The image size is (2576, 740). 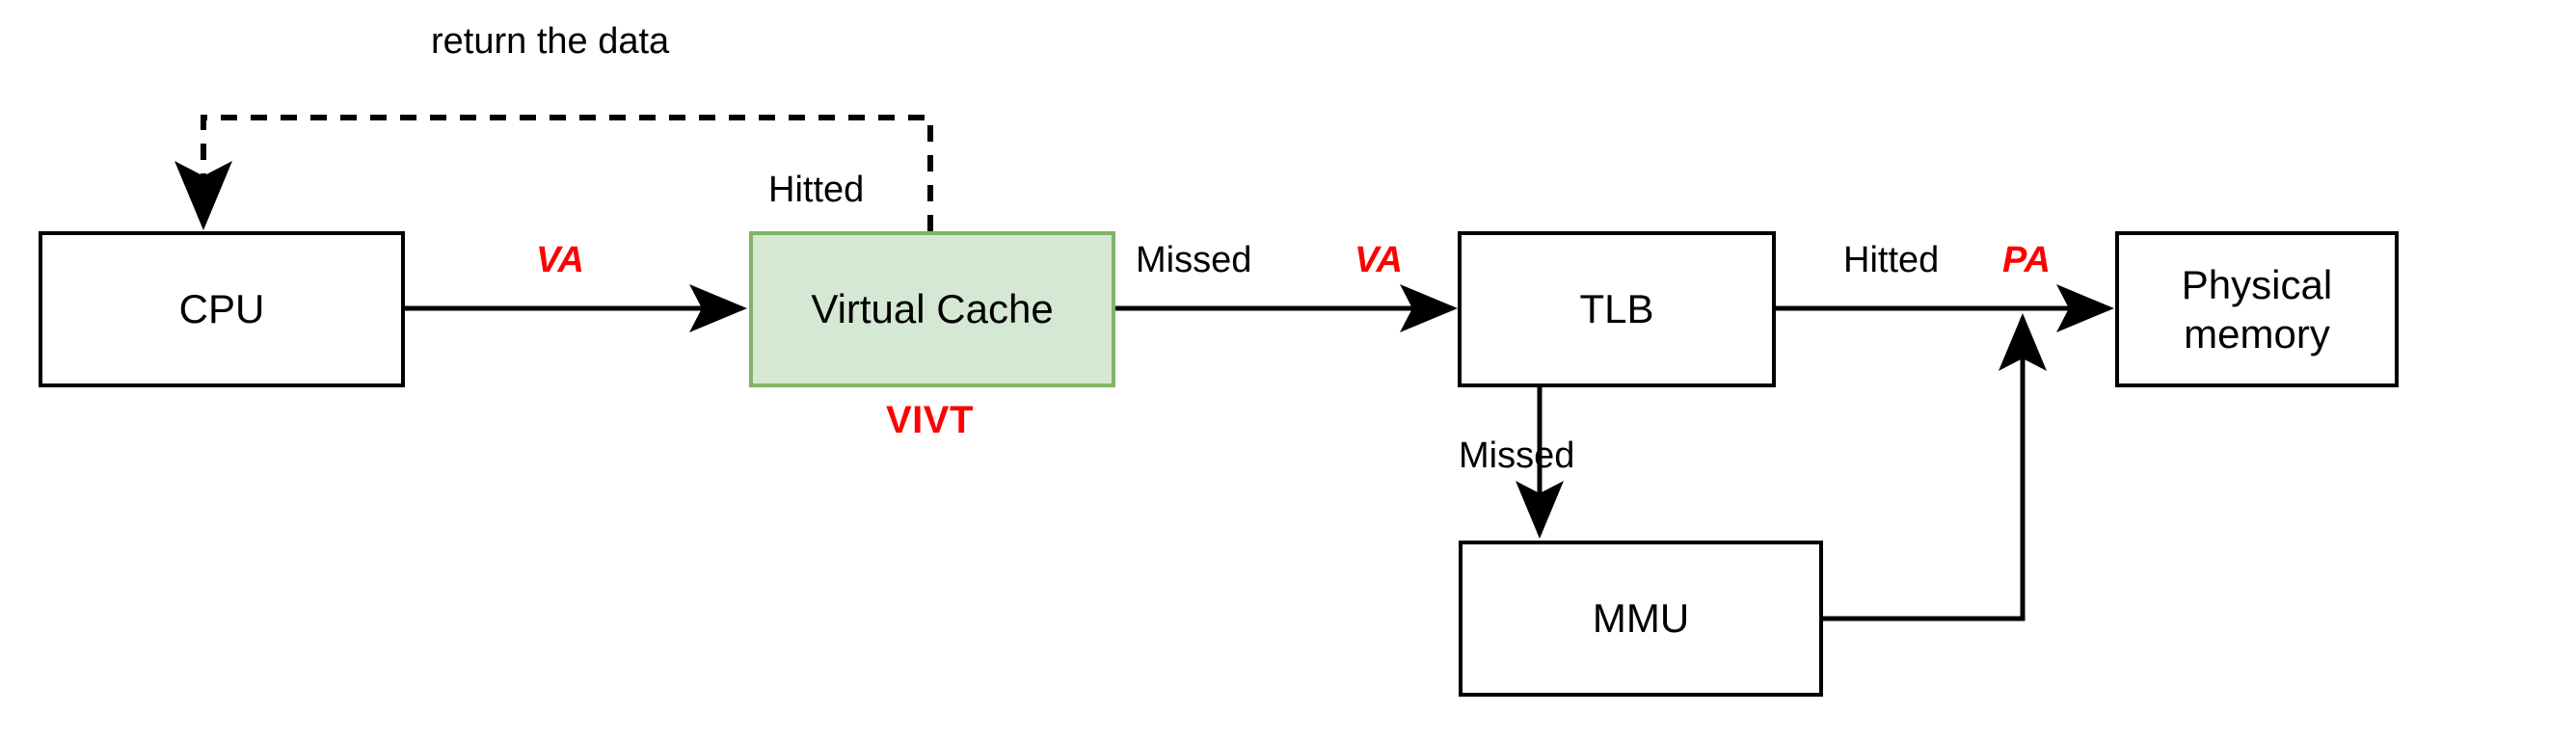 I want to click on edge-label-pa-tlb-to-memory: PA, so click(x=2027, y=260).